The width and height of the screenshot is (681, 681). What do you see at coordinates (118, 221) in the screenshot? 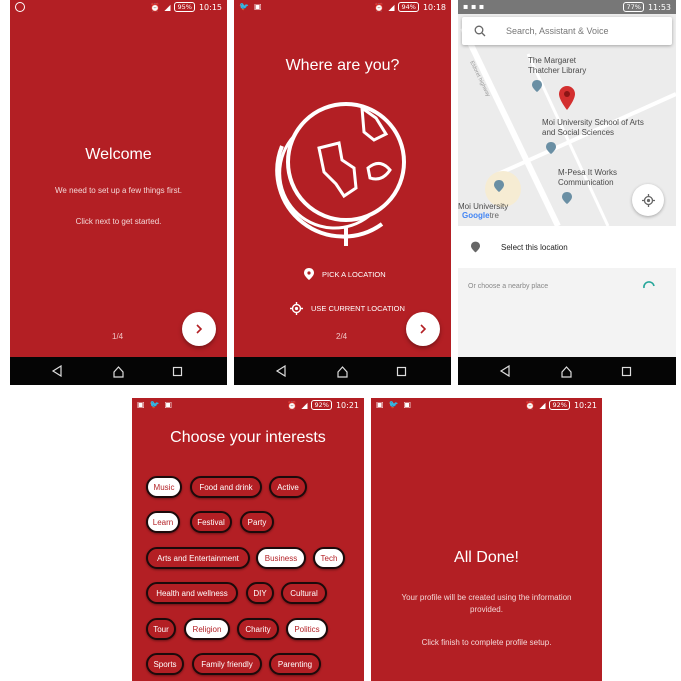
I see `welcome-line-2: Click next to get started.` at bounding box center [118, 221].